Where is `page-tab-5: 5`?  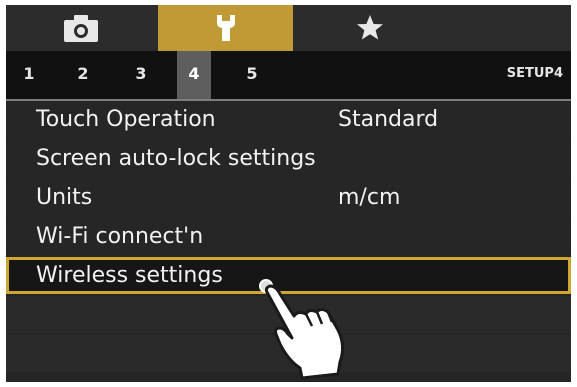
page-tab-5: 5 is located at coordinates (252, 75).